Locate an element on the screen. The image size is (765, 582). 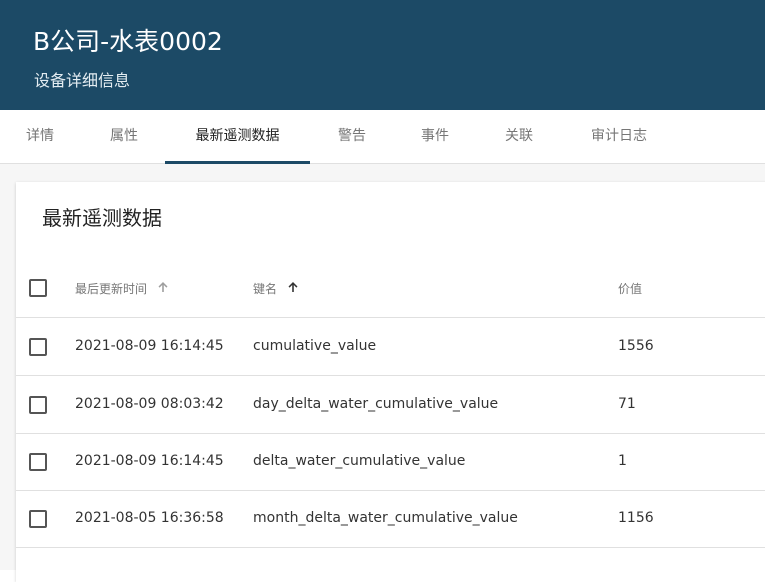
select-all-checkbox is located at coordinates (38, 288).